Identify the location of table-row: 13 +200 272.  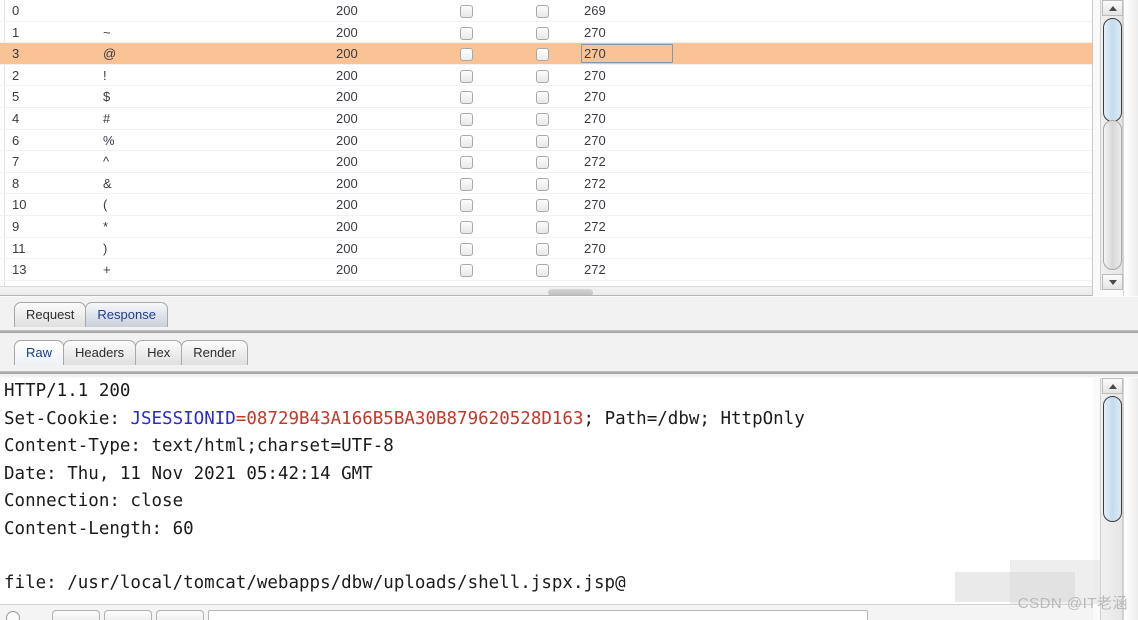
(546, 270).